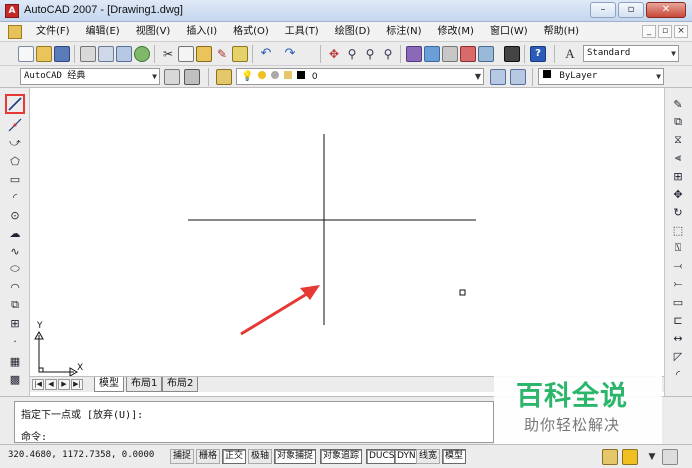 The image size is (692, 468). What do you see at coordinates (512, 54) in the screenshot?
I see `calculator-icon` at bounding box center [512, 54].